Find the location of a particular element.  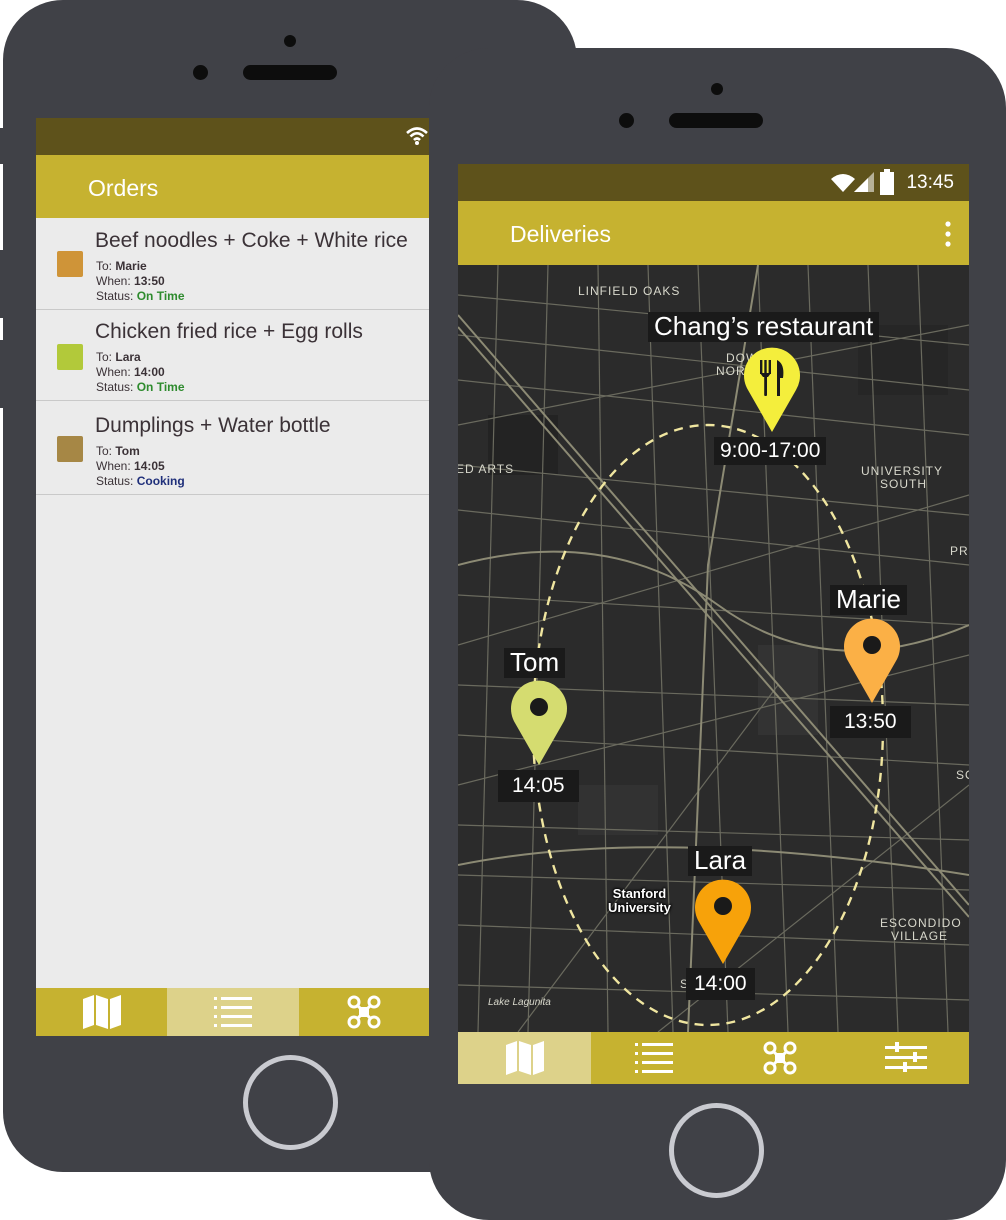

battery-icon is located at coordinates (887, 182).